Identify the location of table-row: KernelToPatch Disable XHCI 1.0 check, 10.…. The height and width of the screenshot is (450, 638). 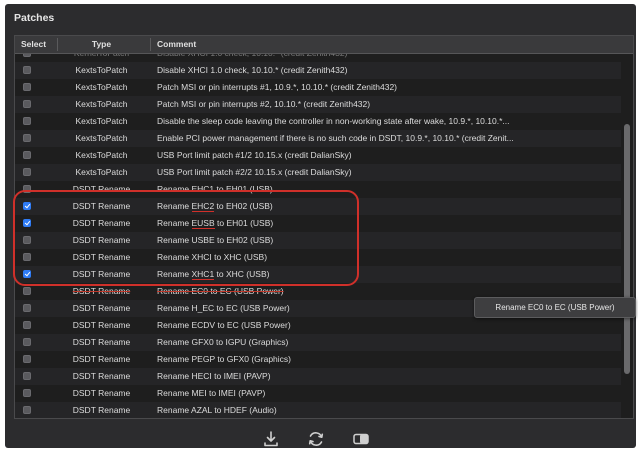
(318, 58).